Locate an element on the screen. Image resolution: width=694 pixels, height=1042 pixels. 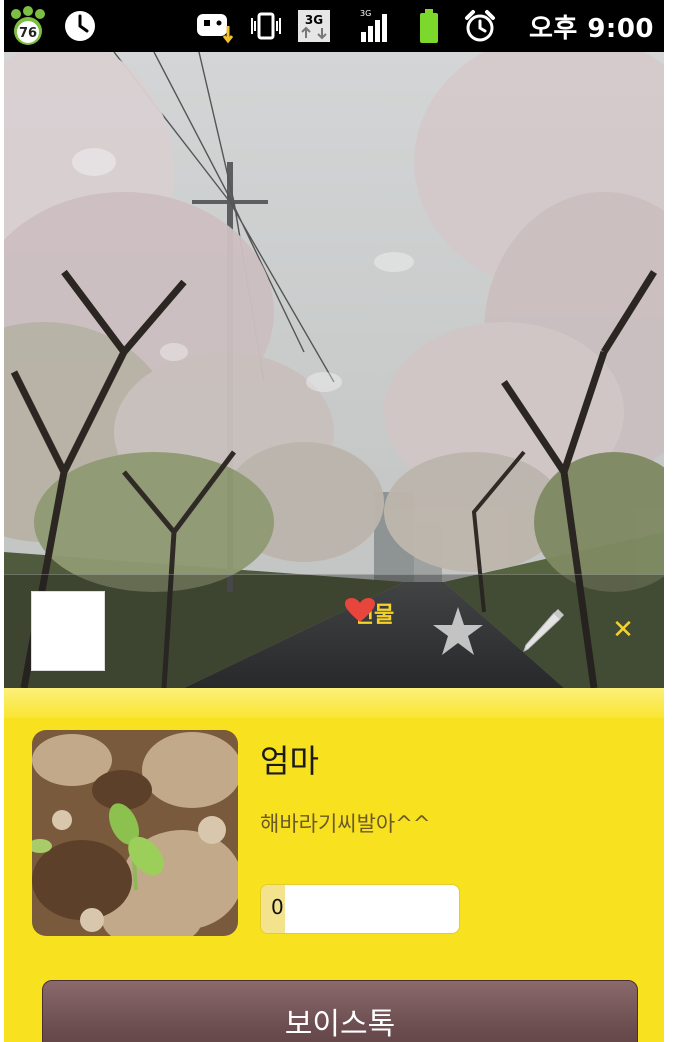
status-bar: 76 3G 3G 오후 9:00 is located at coordinates (334, 26).